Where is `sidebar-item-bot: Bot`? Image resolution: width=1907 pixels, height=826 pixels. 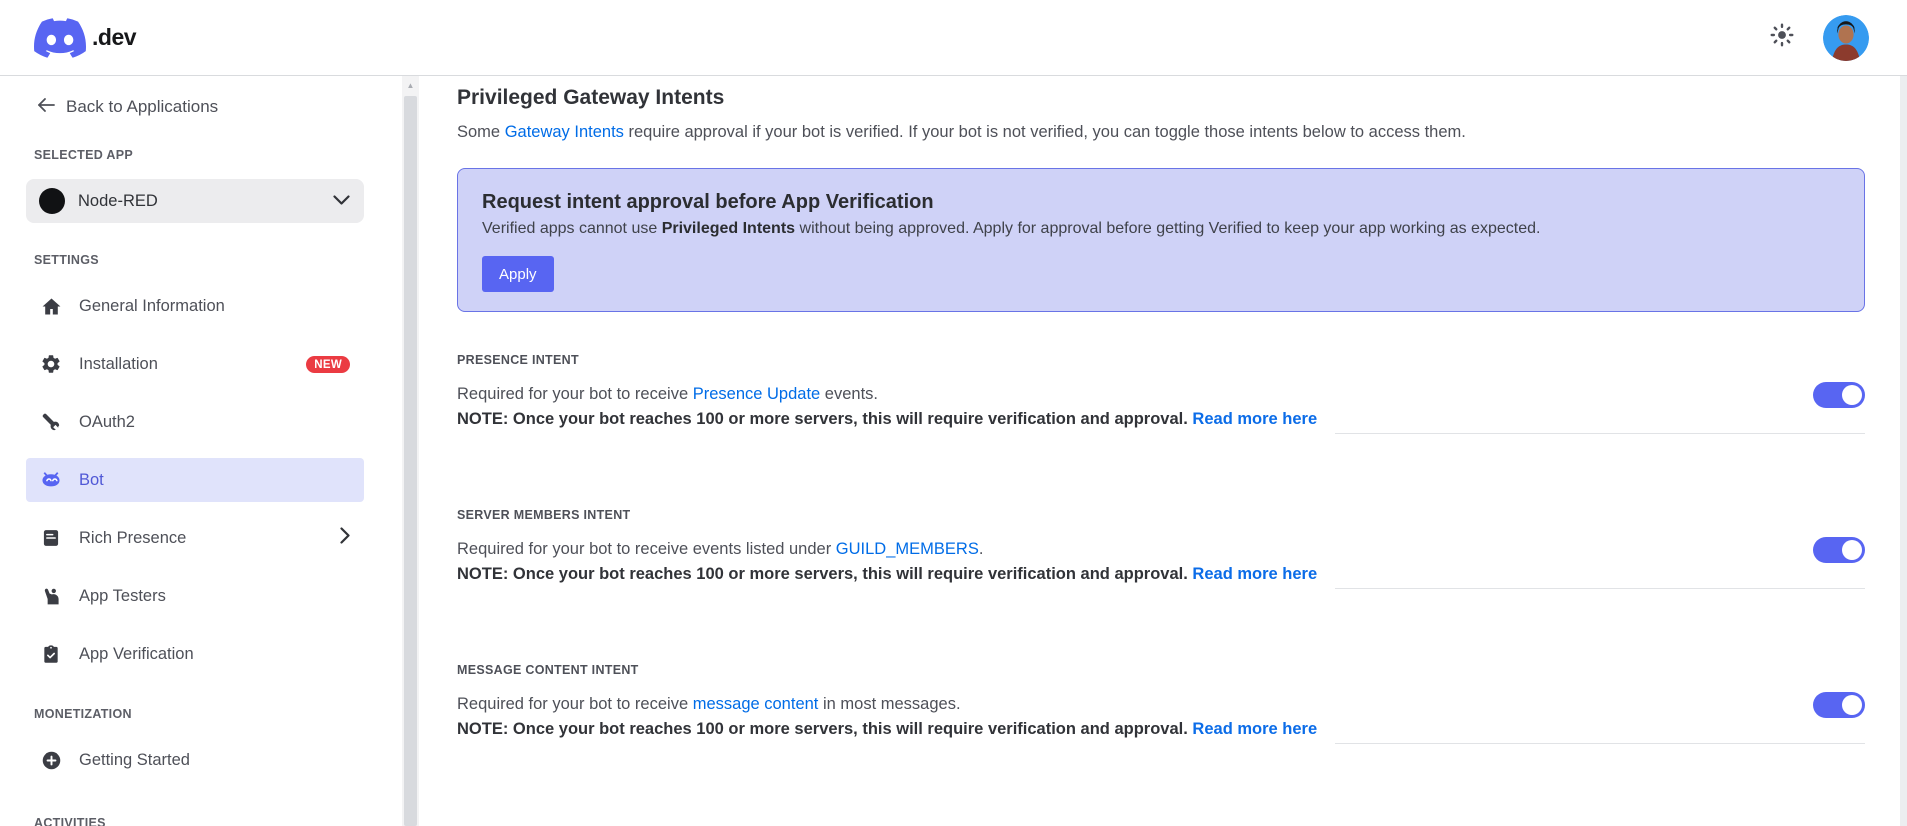 sidebar-item-bot: Bot is located at coordinates (195, 480).